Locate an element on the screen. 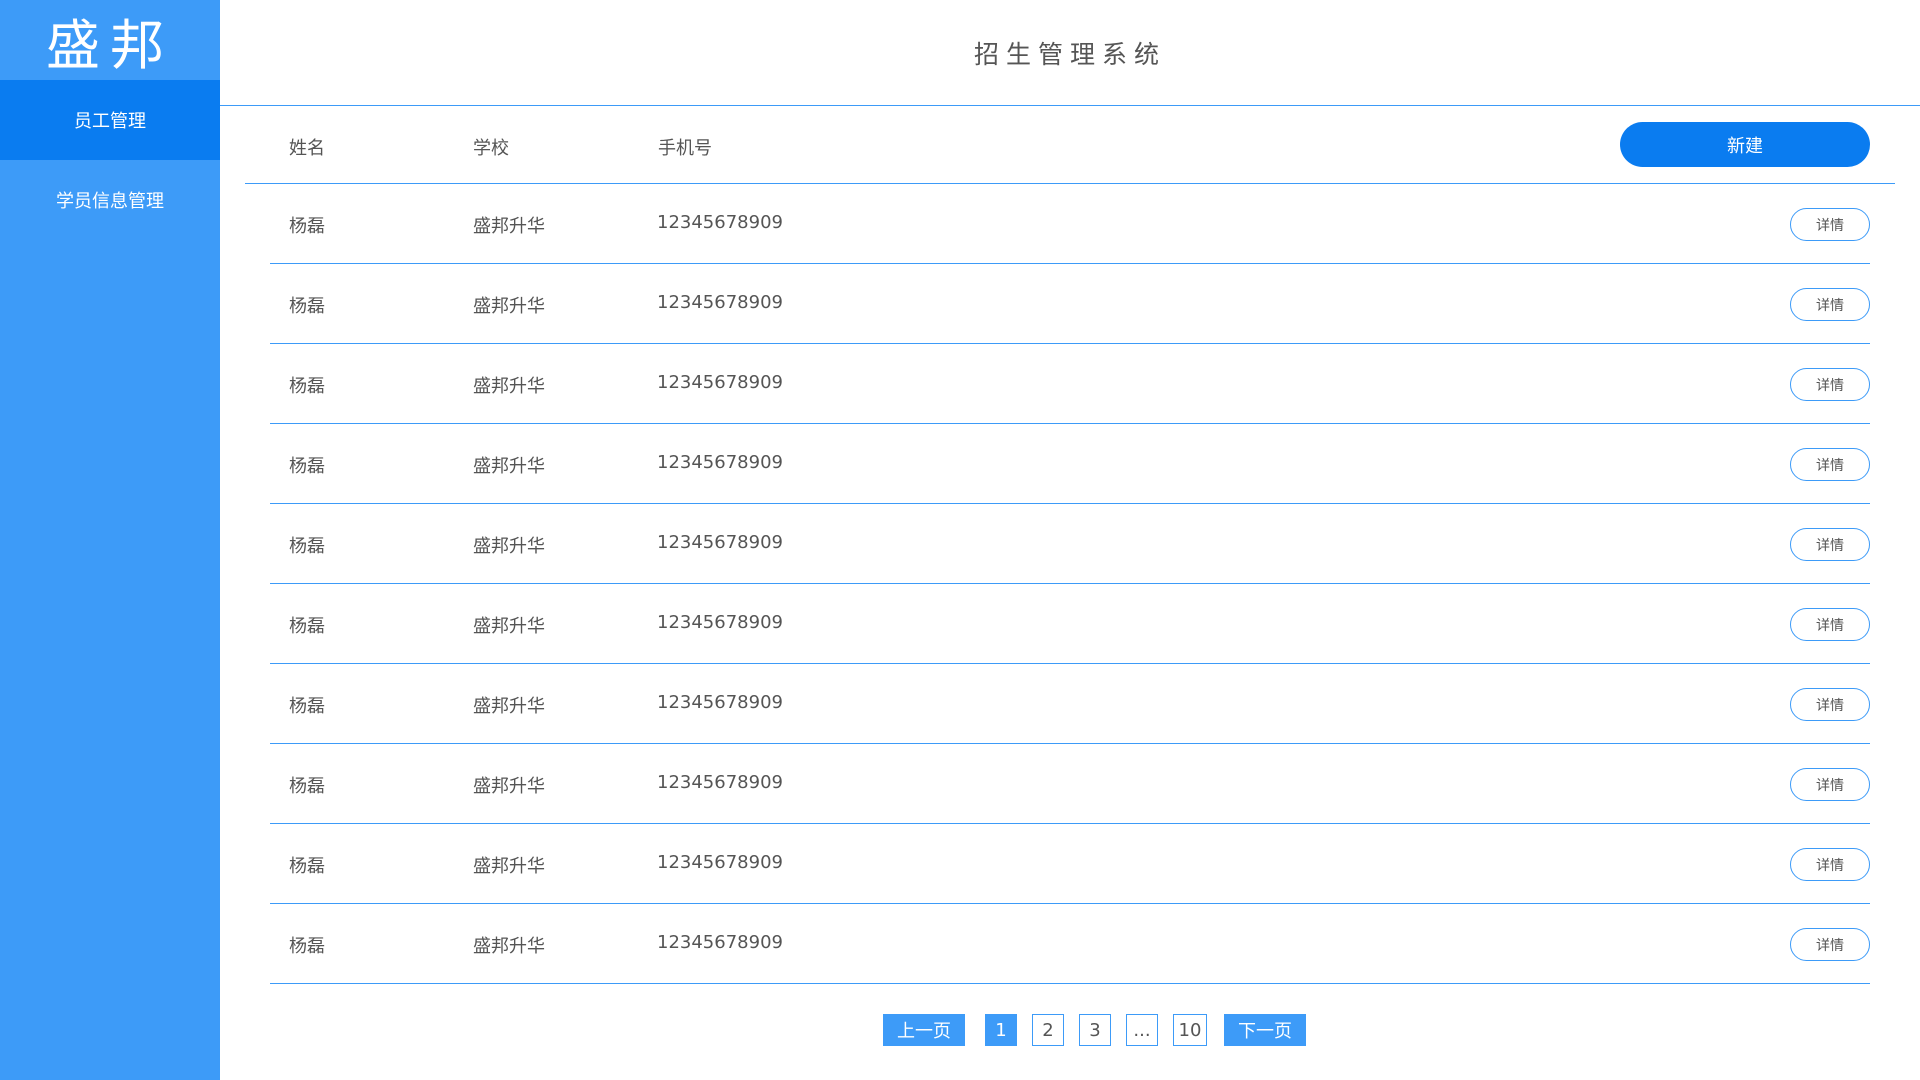  page-title: 招生管理系统 is located at coordinates (1069, 54).